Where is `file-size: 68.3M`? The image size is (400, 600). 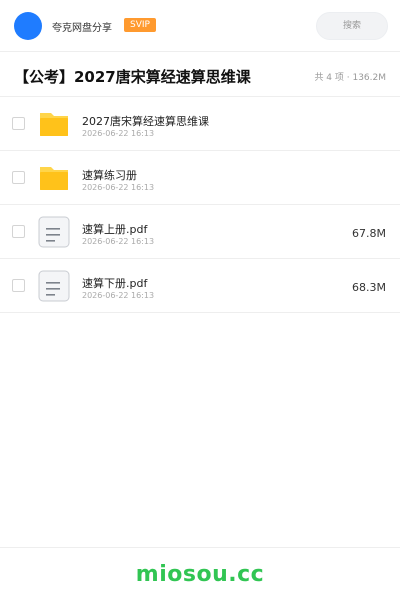
file-size: 68.3M is located at coordinates (369, 287).